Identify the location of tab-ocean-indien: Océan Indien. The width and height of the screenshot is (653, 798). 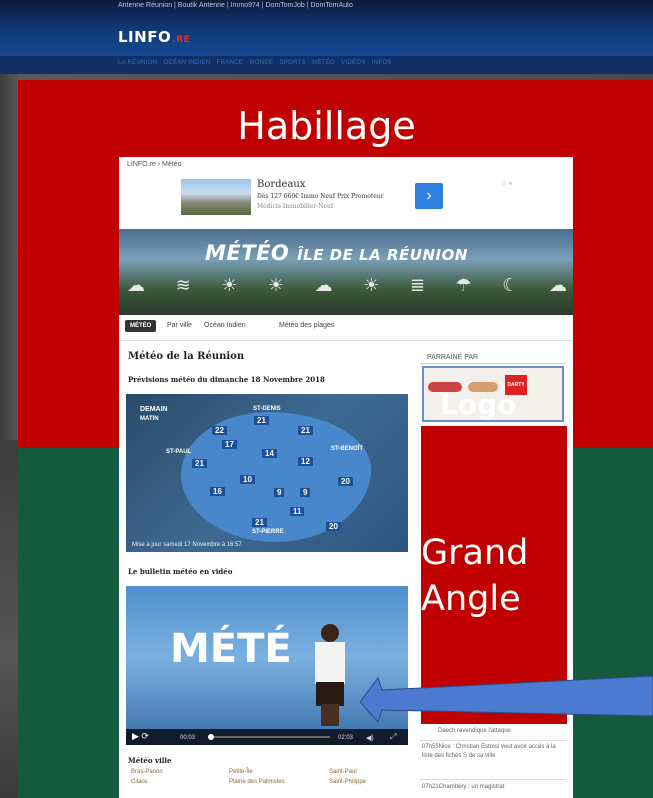
(225, 325).